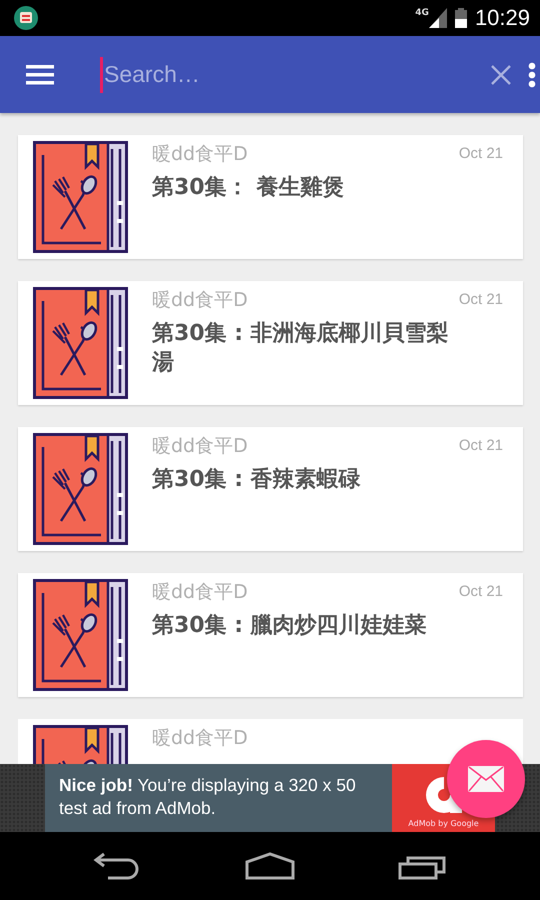 Image resolution: width=540 pixels, height=900 pixels. I want to click on clock-time: 10:29, so click(502, 18).